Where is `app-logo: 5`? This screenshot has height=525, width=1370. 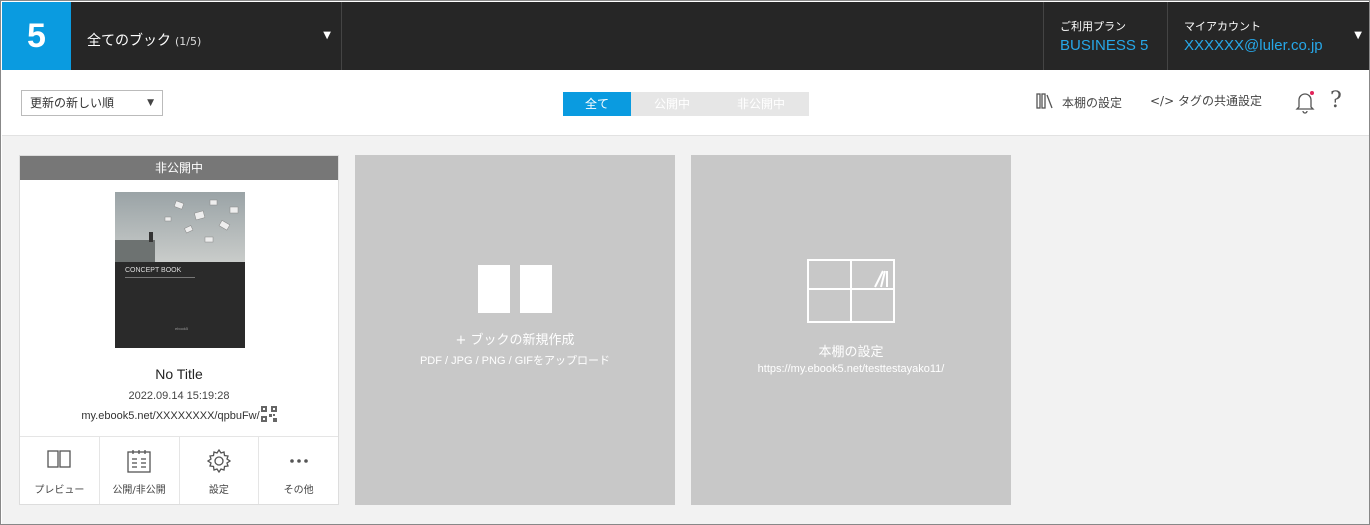
app-logo: 5 is located at coordinates (36, 36).